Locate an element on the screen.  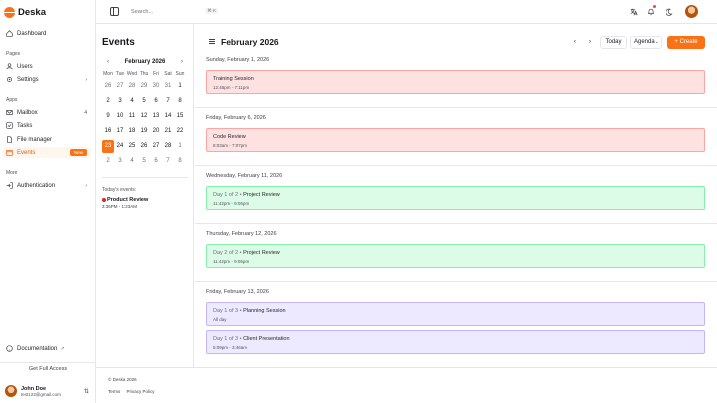
top-header: Search... ⌘ K is located at coordinates (406, 12).